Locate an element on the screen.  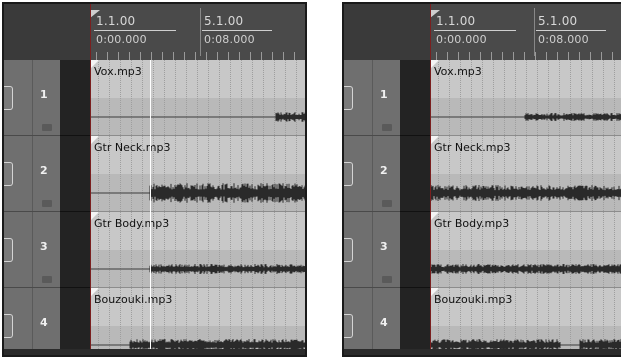
bottom-bar is located at coordinates (154, 352).